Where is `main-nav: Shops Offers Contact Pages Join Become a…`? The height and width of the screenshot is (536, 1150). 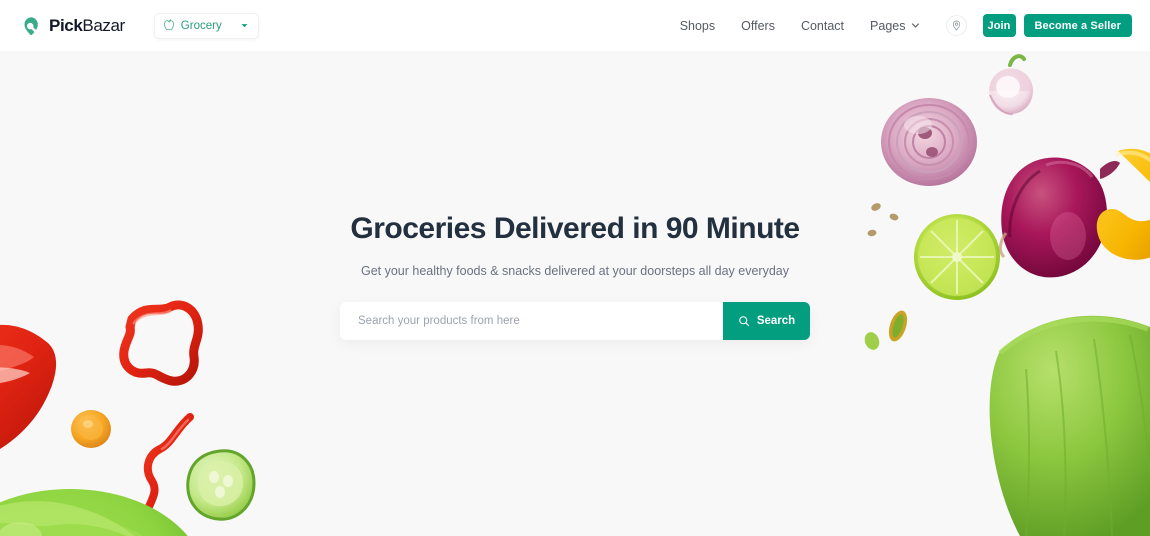
main-nav: Shops Offers Contact Pages Join Become a… is located at coordinates (906, 25).